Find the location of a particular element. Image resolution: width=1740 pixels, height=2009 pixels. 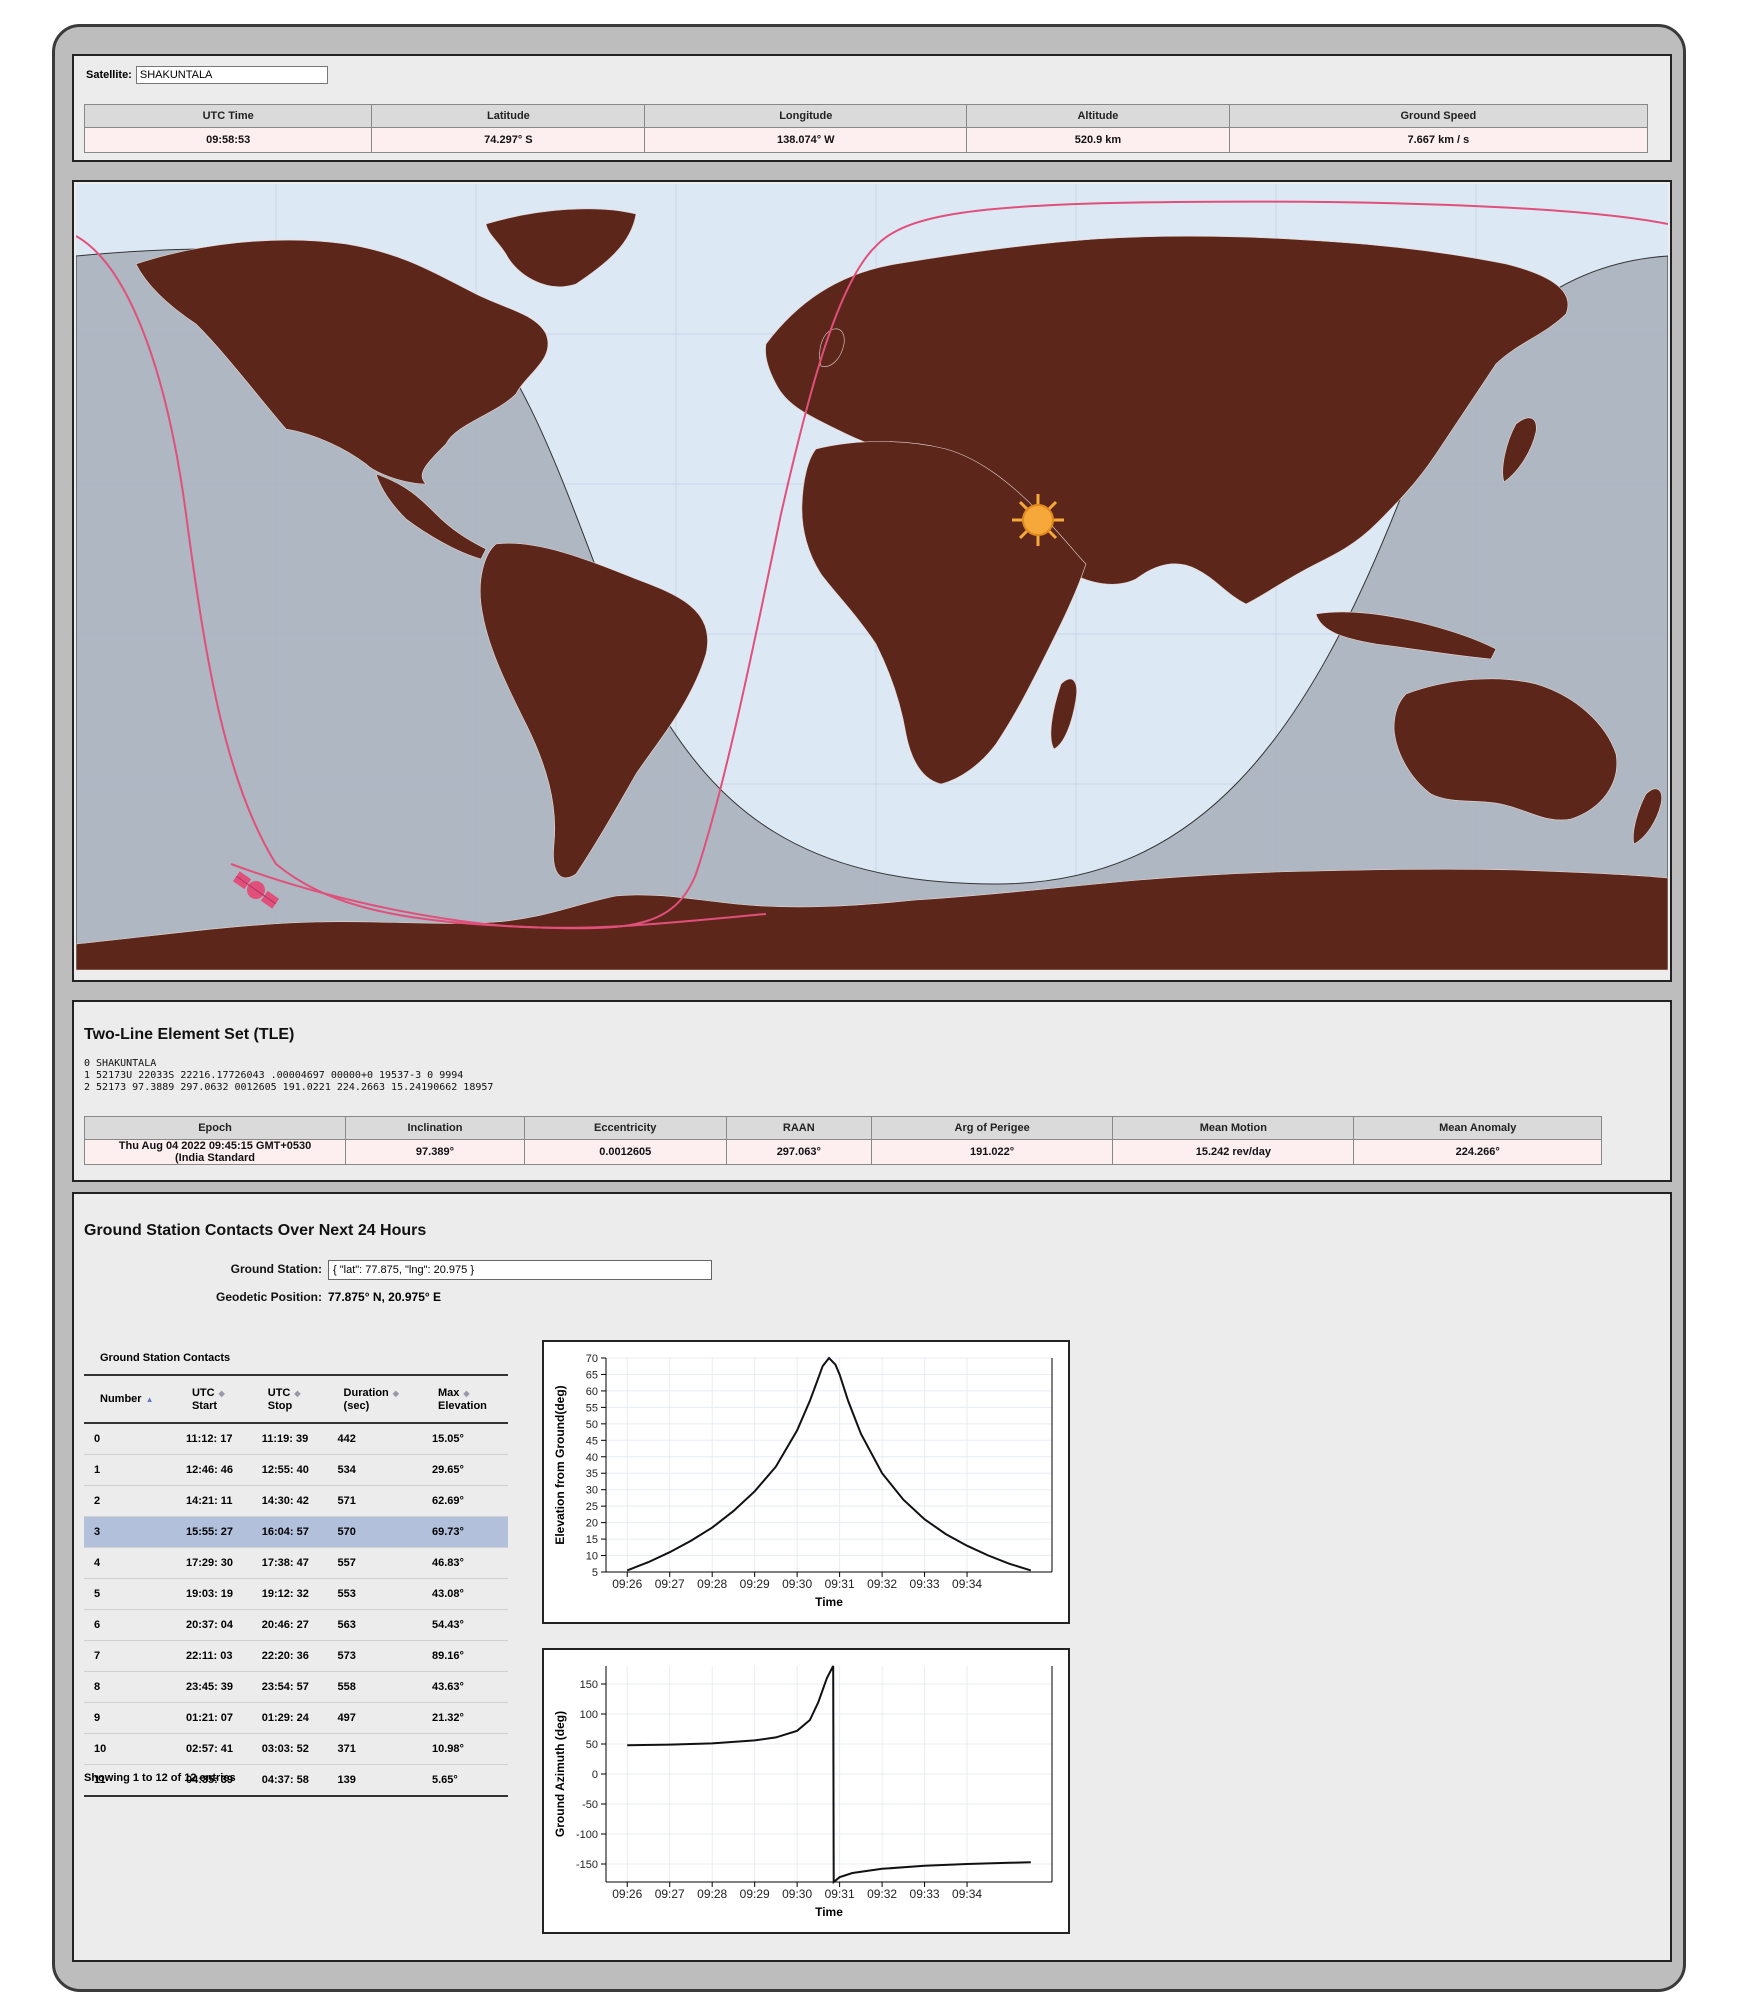

greenland is located at coordinates (561, 247).